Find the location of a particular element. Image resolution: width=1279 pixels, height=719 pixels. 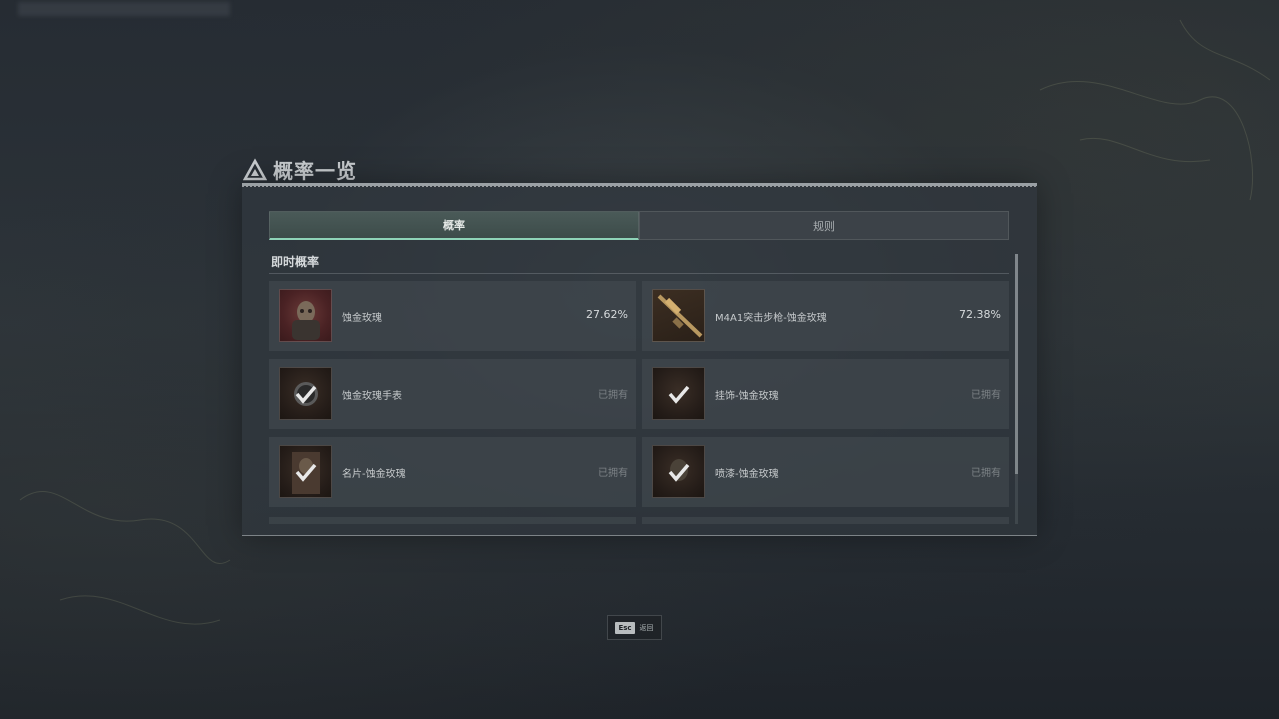

list-item: 喷漆-蚀金玫瑰 已拥有 is located at coordinates (825, 472).